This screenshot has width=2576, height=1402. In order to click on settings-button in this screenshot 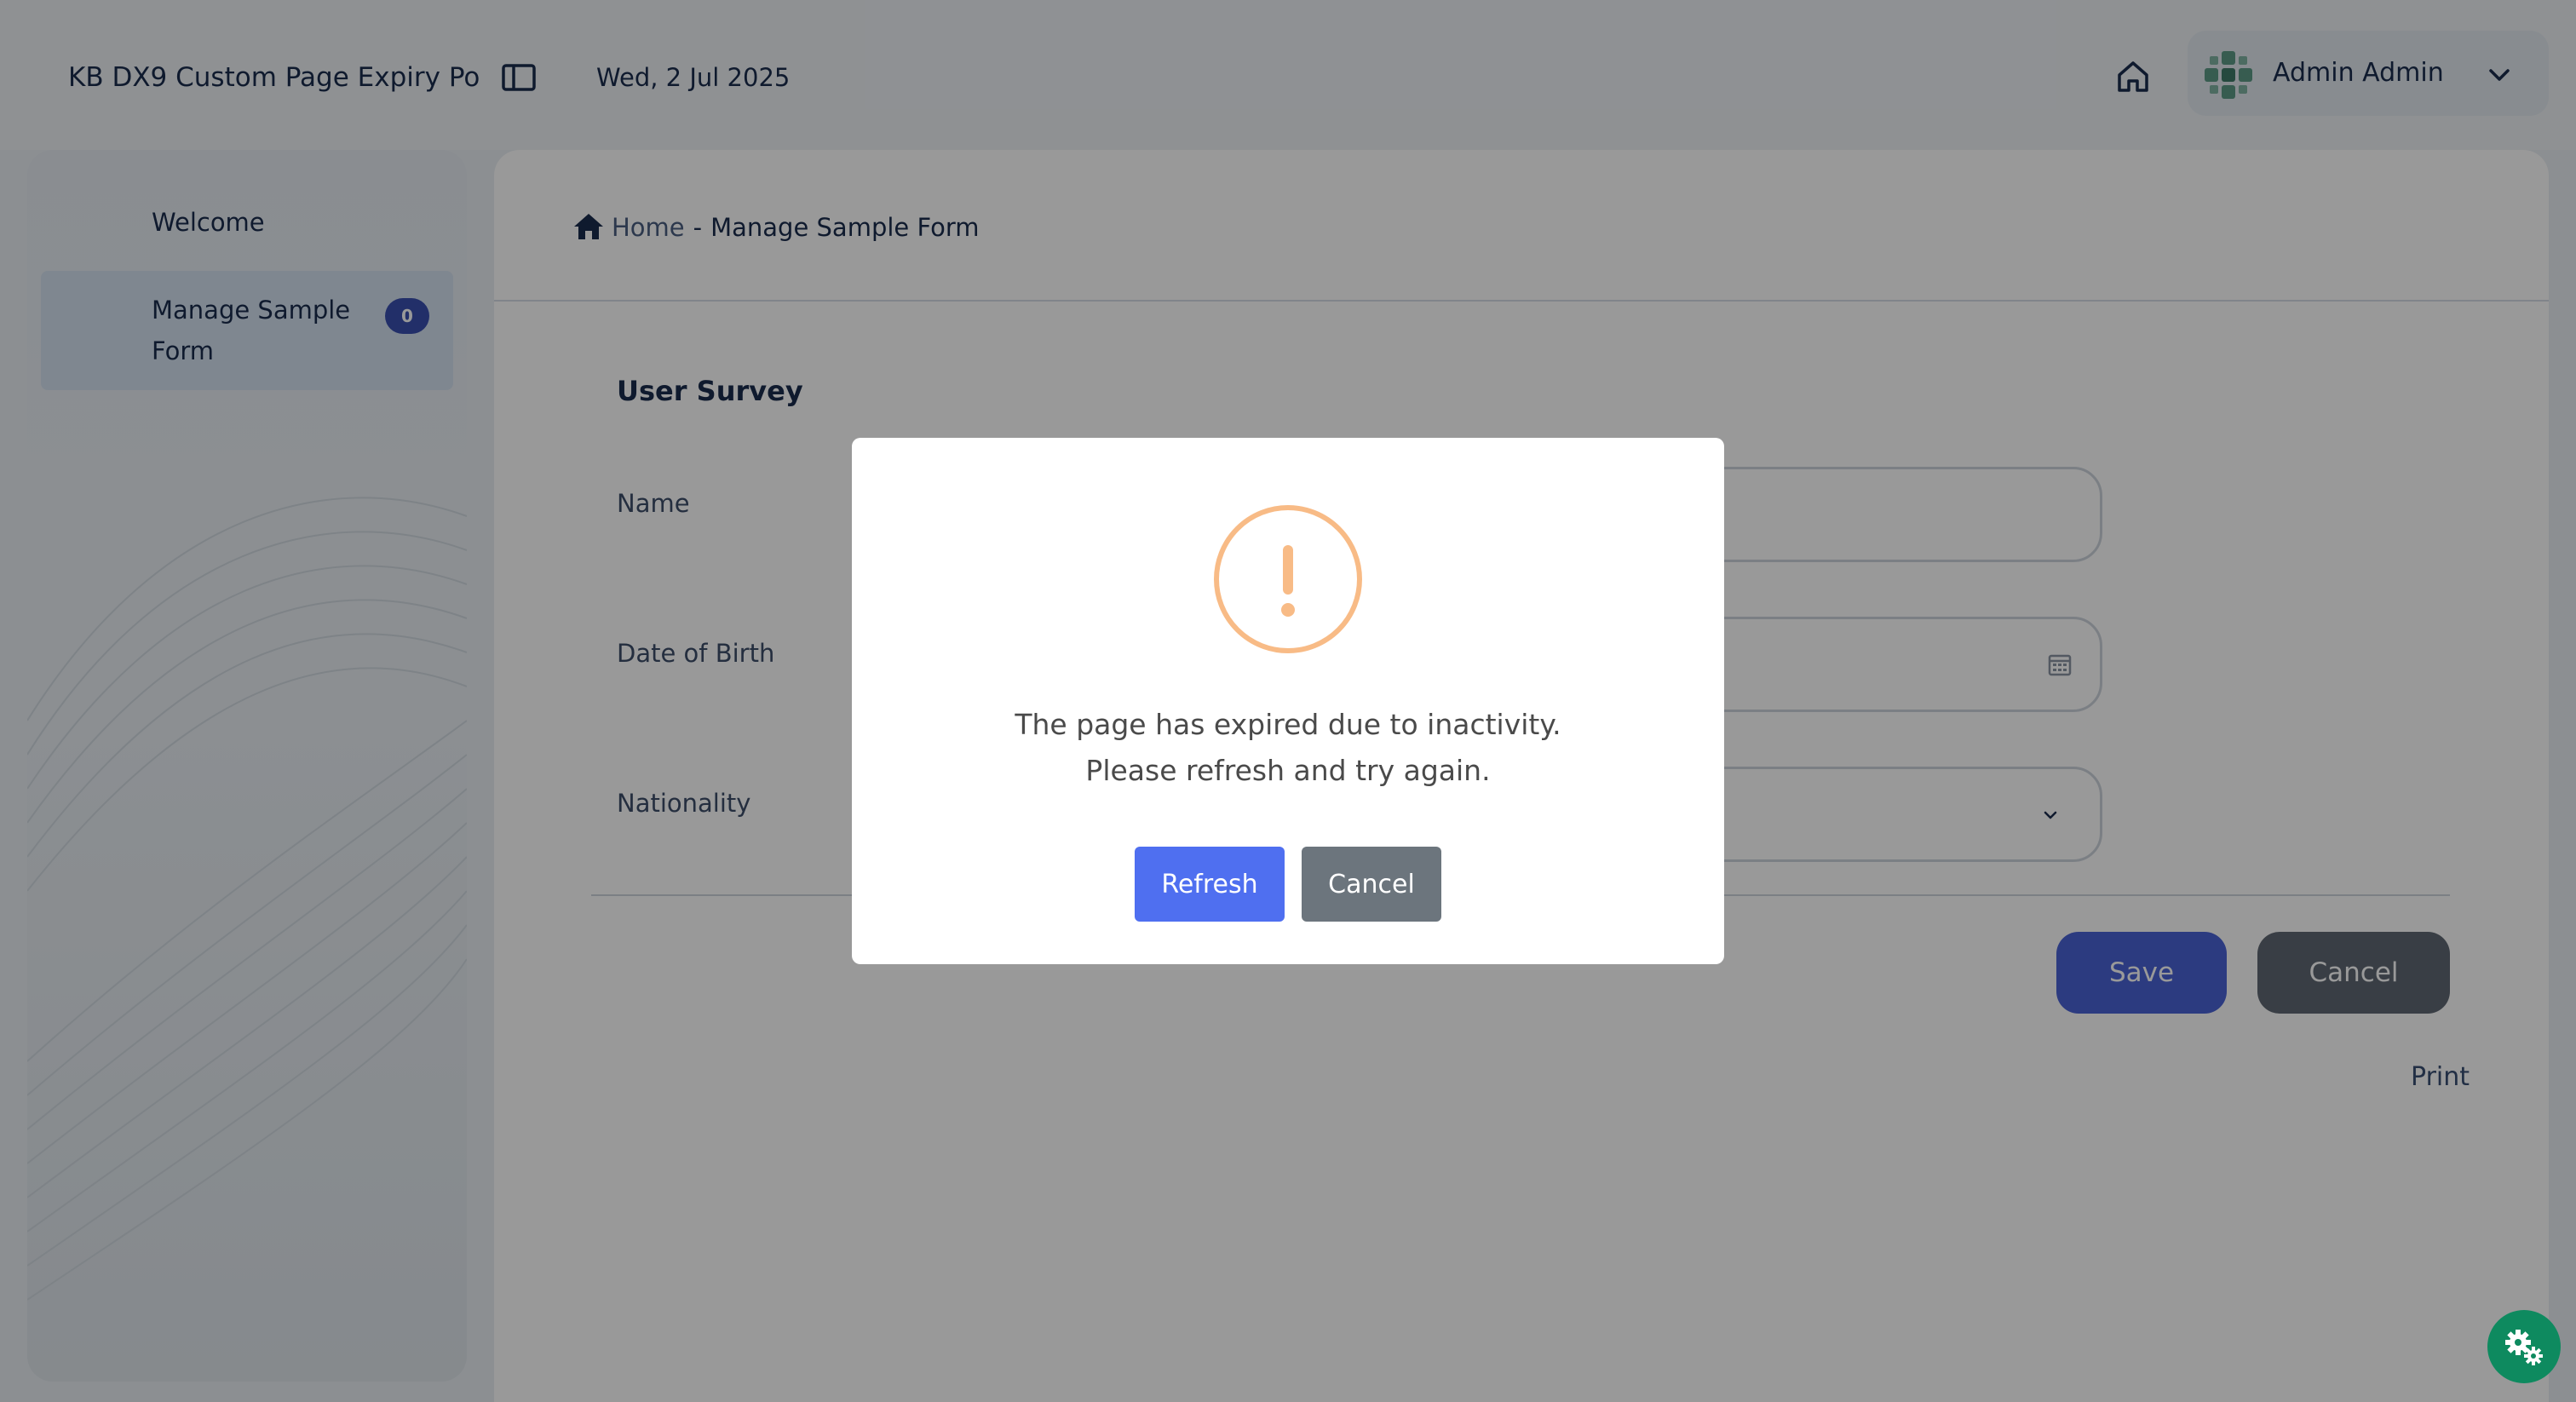, I will do `click(2524, 1346)`.